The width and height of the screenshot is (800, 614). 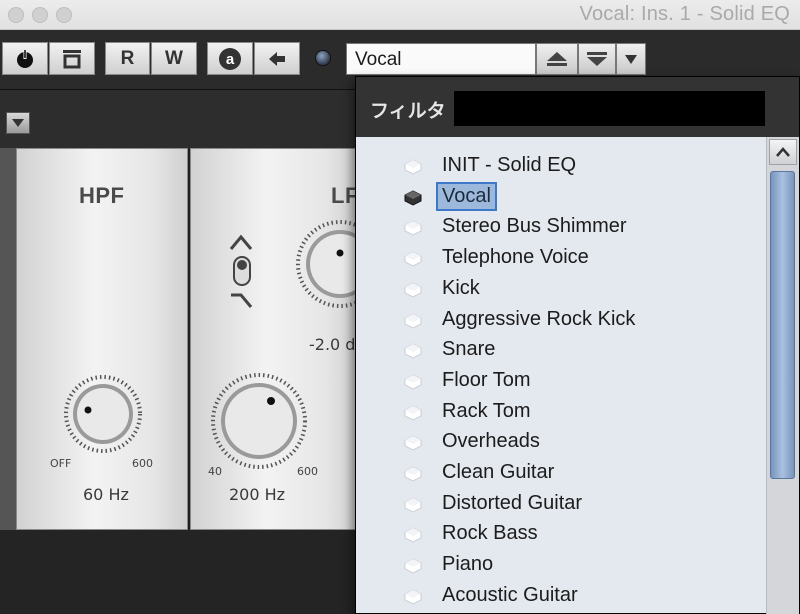 I want to click on preset-list-item-label: Clean Guitar, so click(x=498, y=472).